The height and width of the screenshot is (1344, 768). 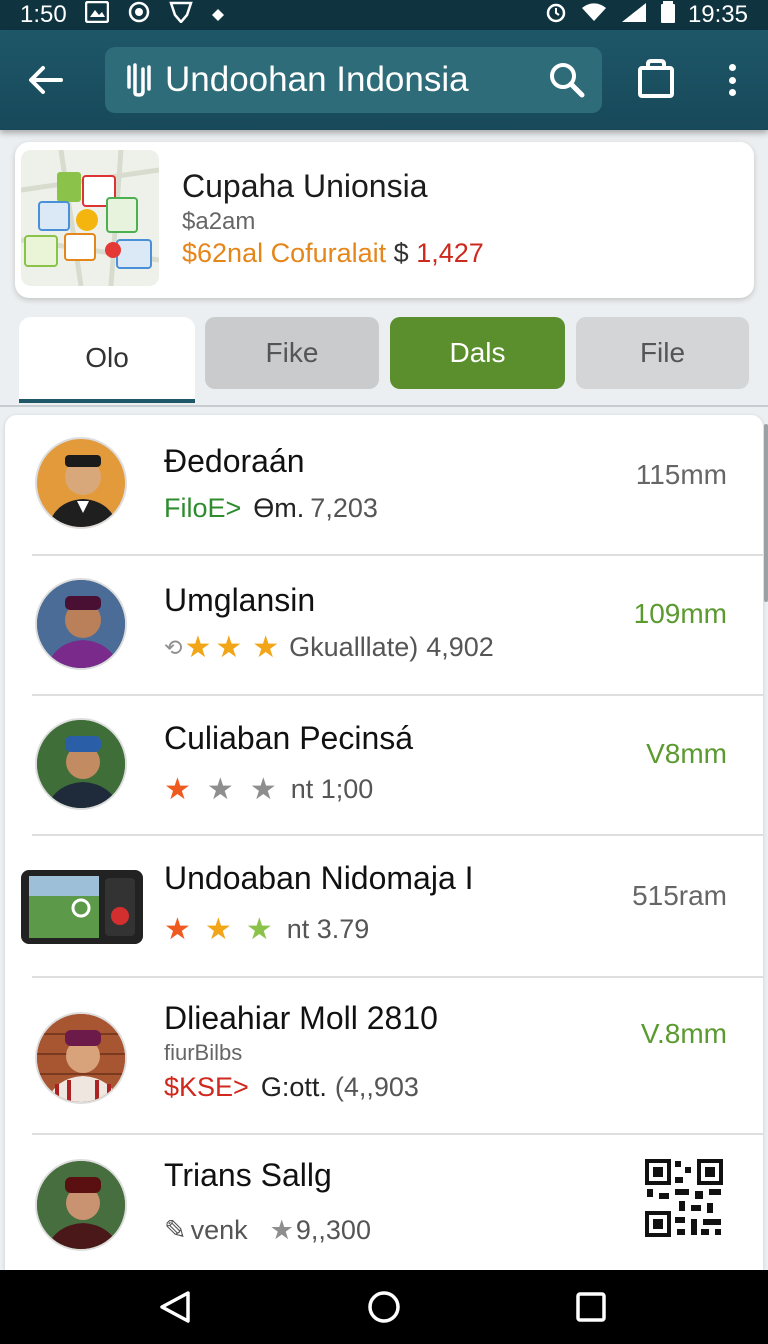 What do you see at coordinates (683, 1033) in the screenshot?
I see `item-distance: V.8mm` at bounding box center [683, 1033].